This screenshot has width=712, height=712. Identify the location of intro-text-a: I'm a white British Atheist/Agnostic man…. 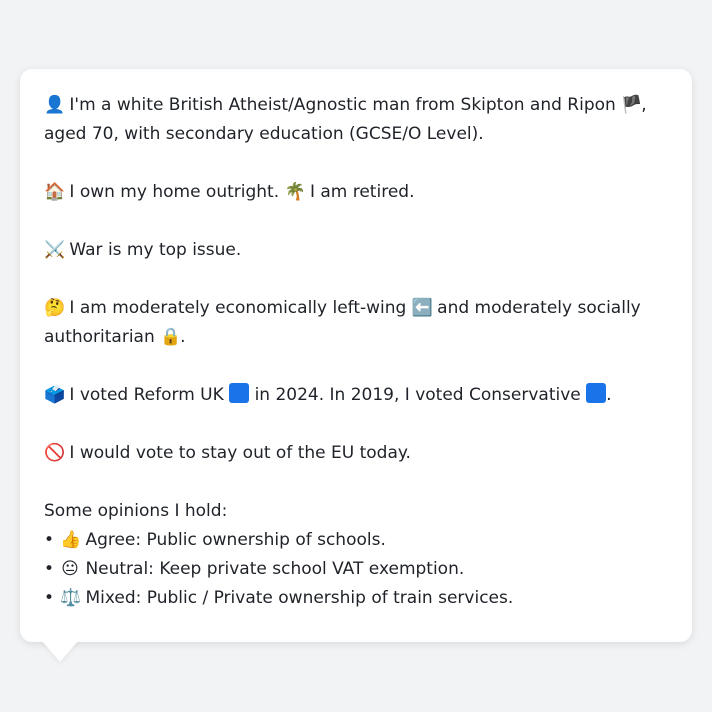
(342, 105).